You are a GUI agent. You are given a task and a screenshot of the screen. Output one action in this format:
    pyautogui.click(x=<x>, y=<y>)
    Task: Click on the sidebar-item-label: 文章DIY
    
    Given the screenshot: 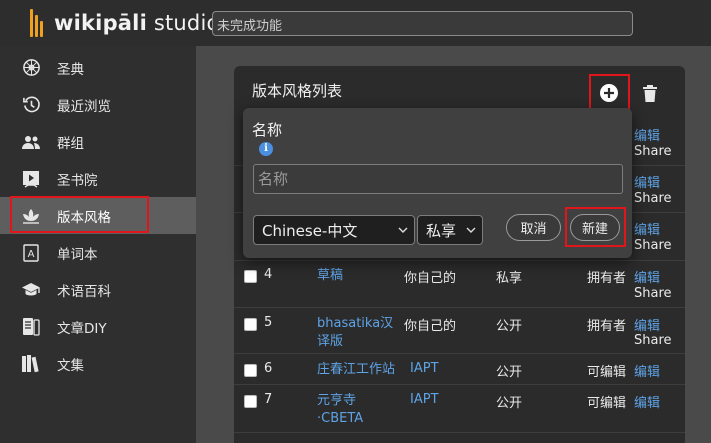 What is the action you would take?
    pyautogui.click(x=82, y=328)
    